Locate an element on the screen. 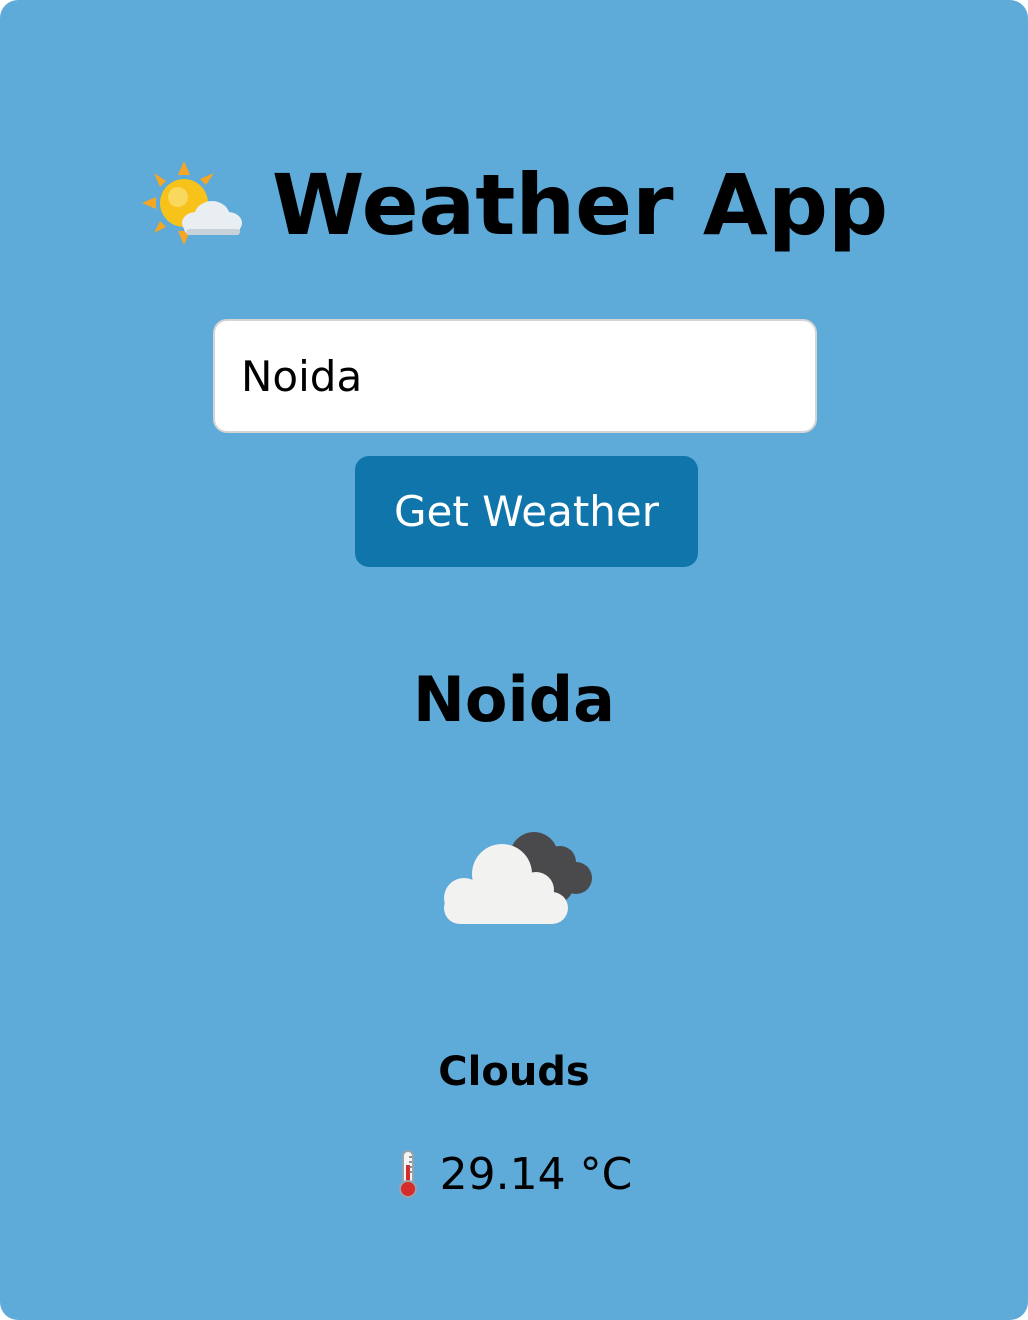  app-header: Weather App is located at coordinates (514, 205).